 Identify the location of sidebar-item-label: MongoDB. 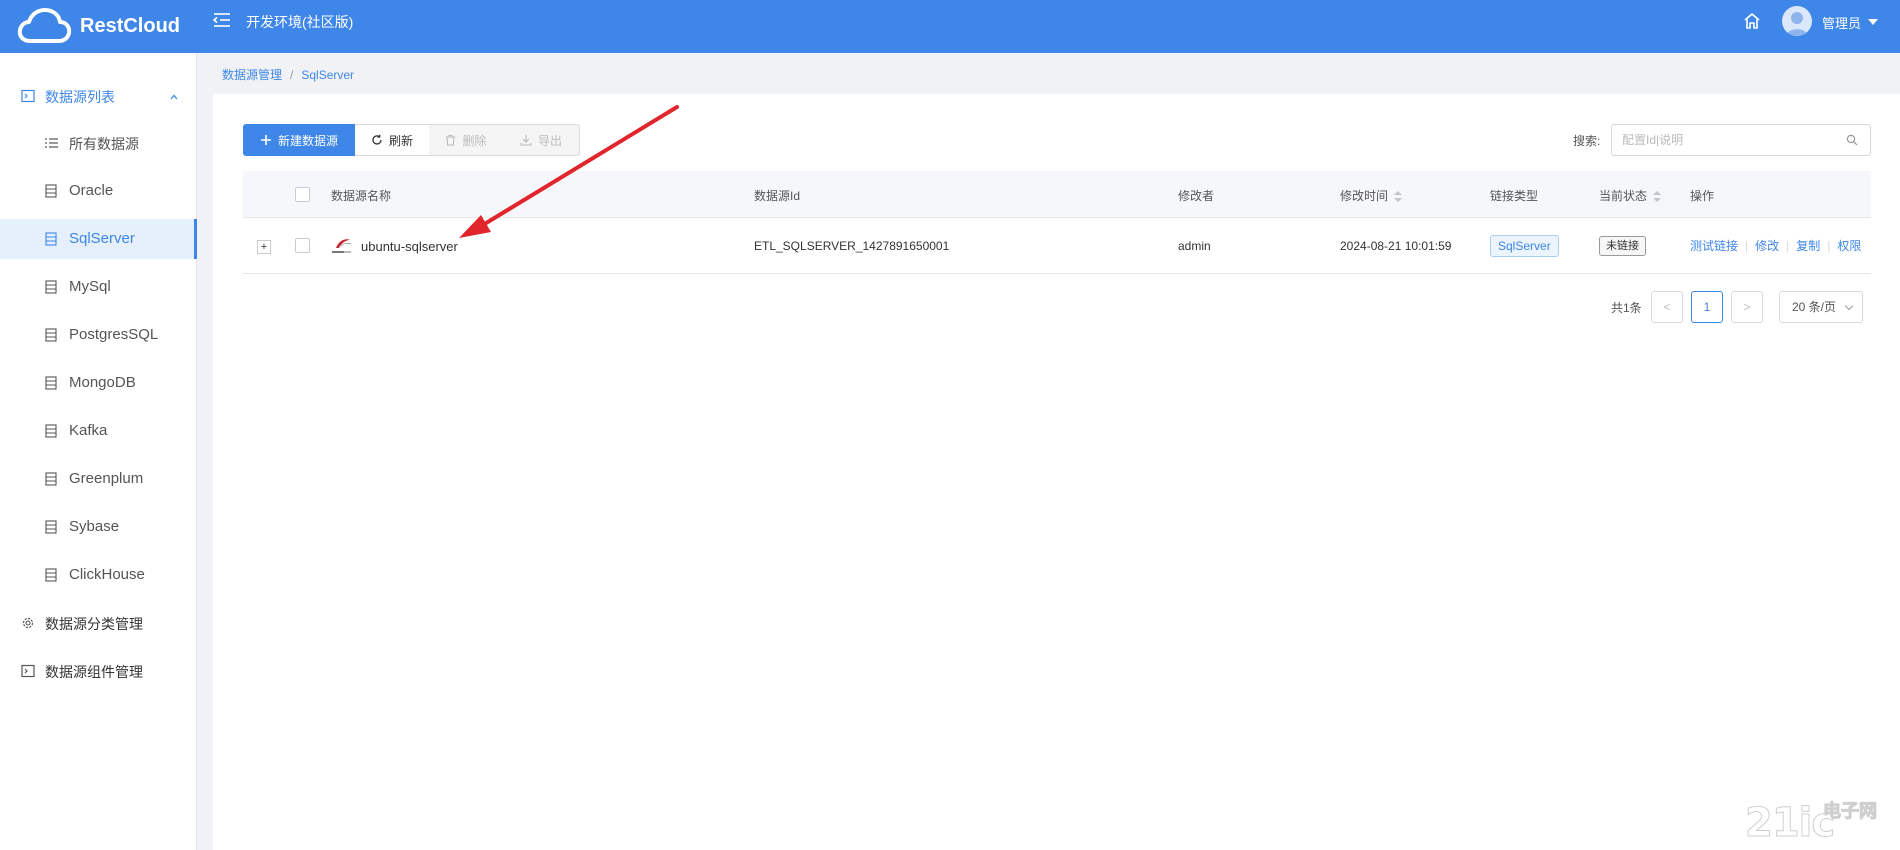
(102, 382).